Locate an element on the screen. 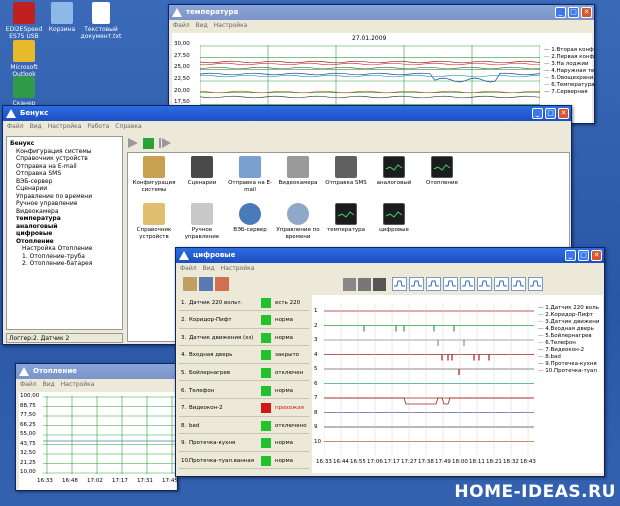  icon-tile: Ручное управление is located at coordinates (202, 221).